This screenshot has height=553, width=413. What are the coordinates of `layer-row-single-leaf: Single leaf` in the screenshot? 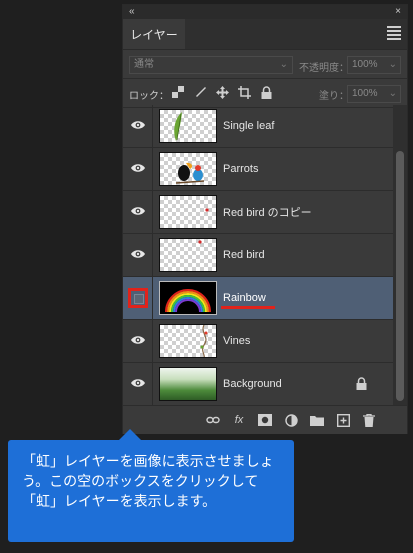 It's located at (258, 126).